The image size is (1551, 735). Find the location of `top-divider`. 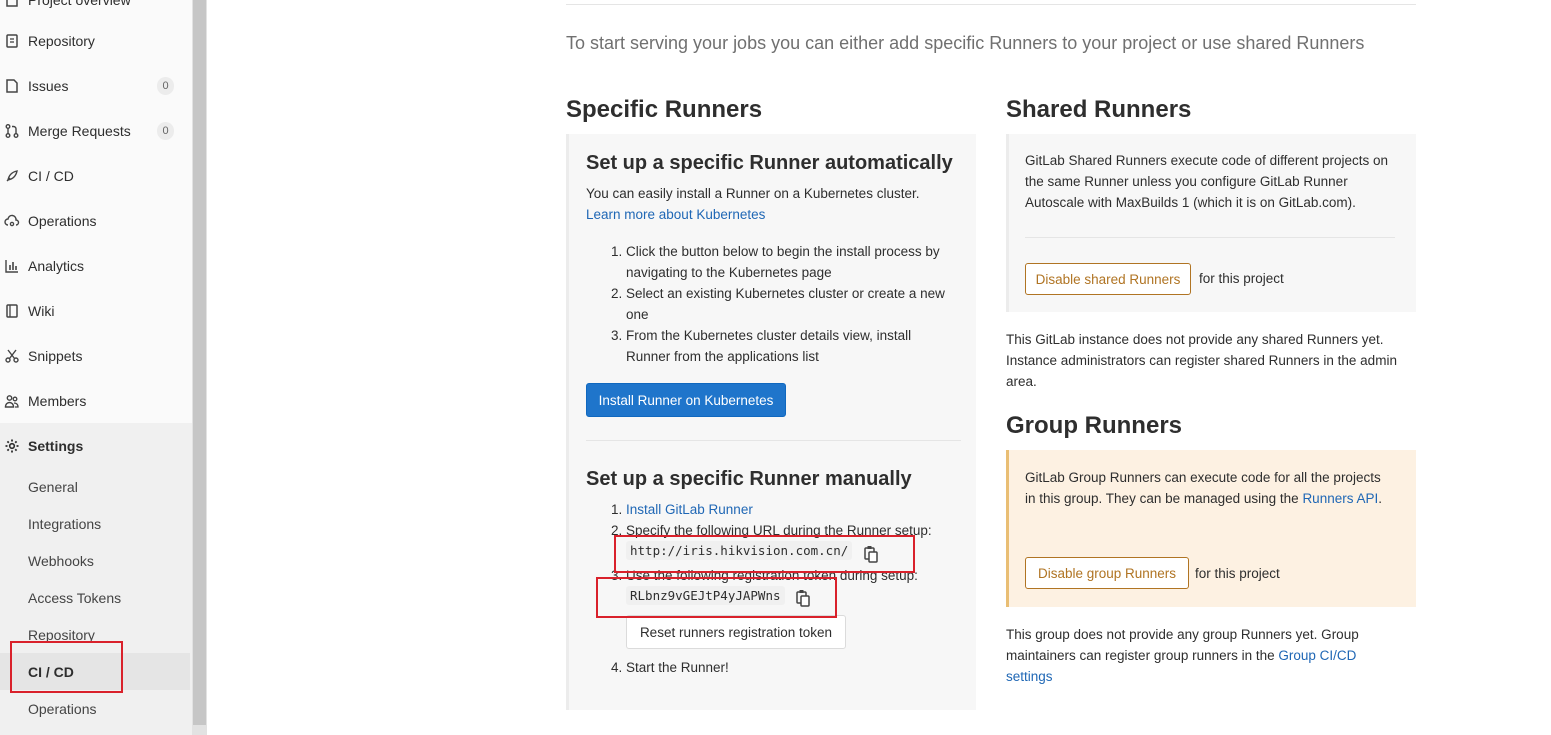

top-divider is located at coordinates (991, 4).